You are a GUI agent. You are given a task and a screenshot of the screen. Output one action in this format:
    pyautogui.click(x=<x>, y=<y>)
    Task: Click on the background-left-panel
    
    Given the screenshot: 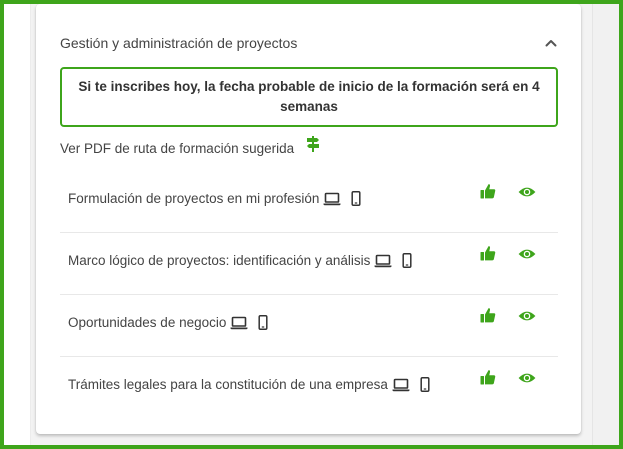 What is the action you would take?
    pyautogui.click(x=17, y=224)
    